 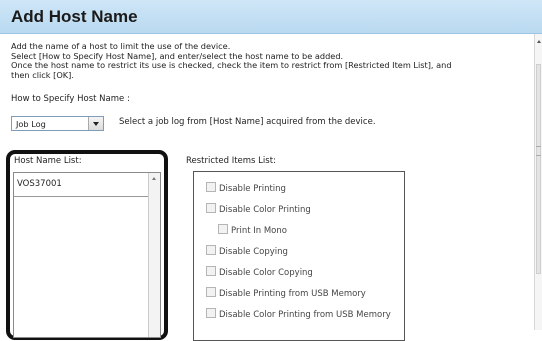 What do you see at coordinates (259, 231) in the screenshot?
I see `restricted-item-label: Print In Mono` at bounding box center [259, 231].